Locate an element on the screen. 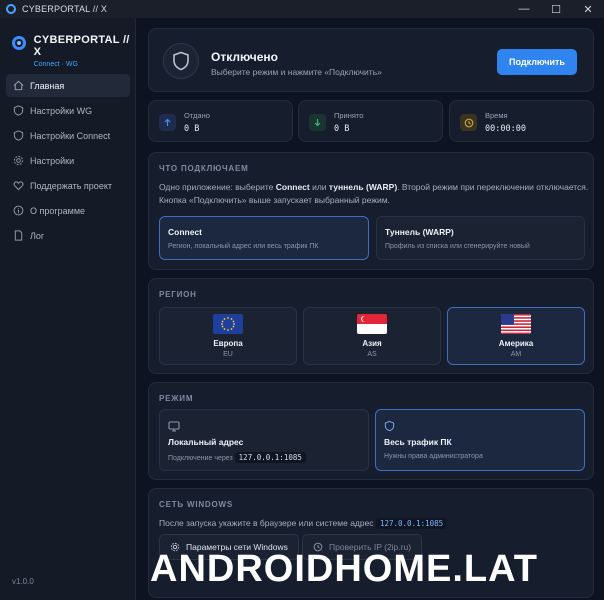 Image resolution: width=604 pixels, height=600 pixels. maximize-button: ☐ is located at coordinates (556, 9).